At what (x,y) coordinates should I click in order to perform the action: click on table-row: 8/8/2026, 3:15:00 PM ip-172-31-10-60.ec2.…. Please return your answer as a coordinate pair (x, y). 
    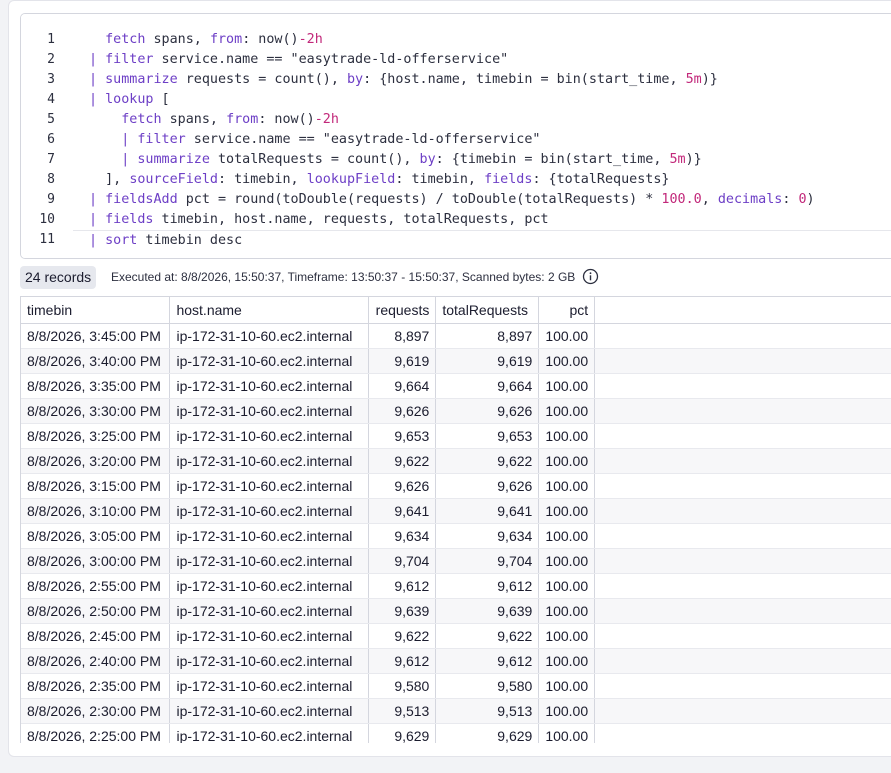
    Looking at the image, I should click on (456, 486).